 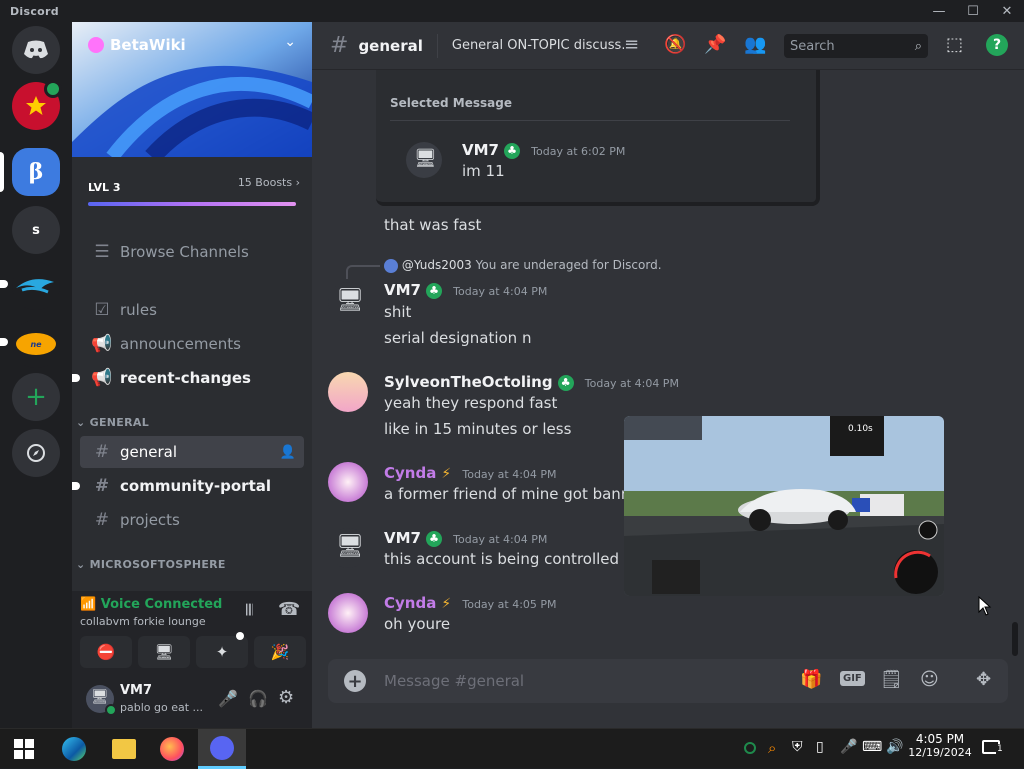 I want to click on minimize-button: —, so click(x=939, y=11).